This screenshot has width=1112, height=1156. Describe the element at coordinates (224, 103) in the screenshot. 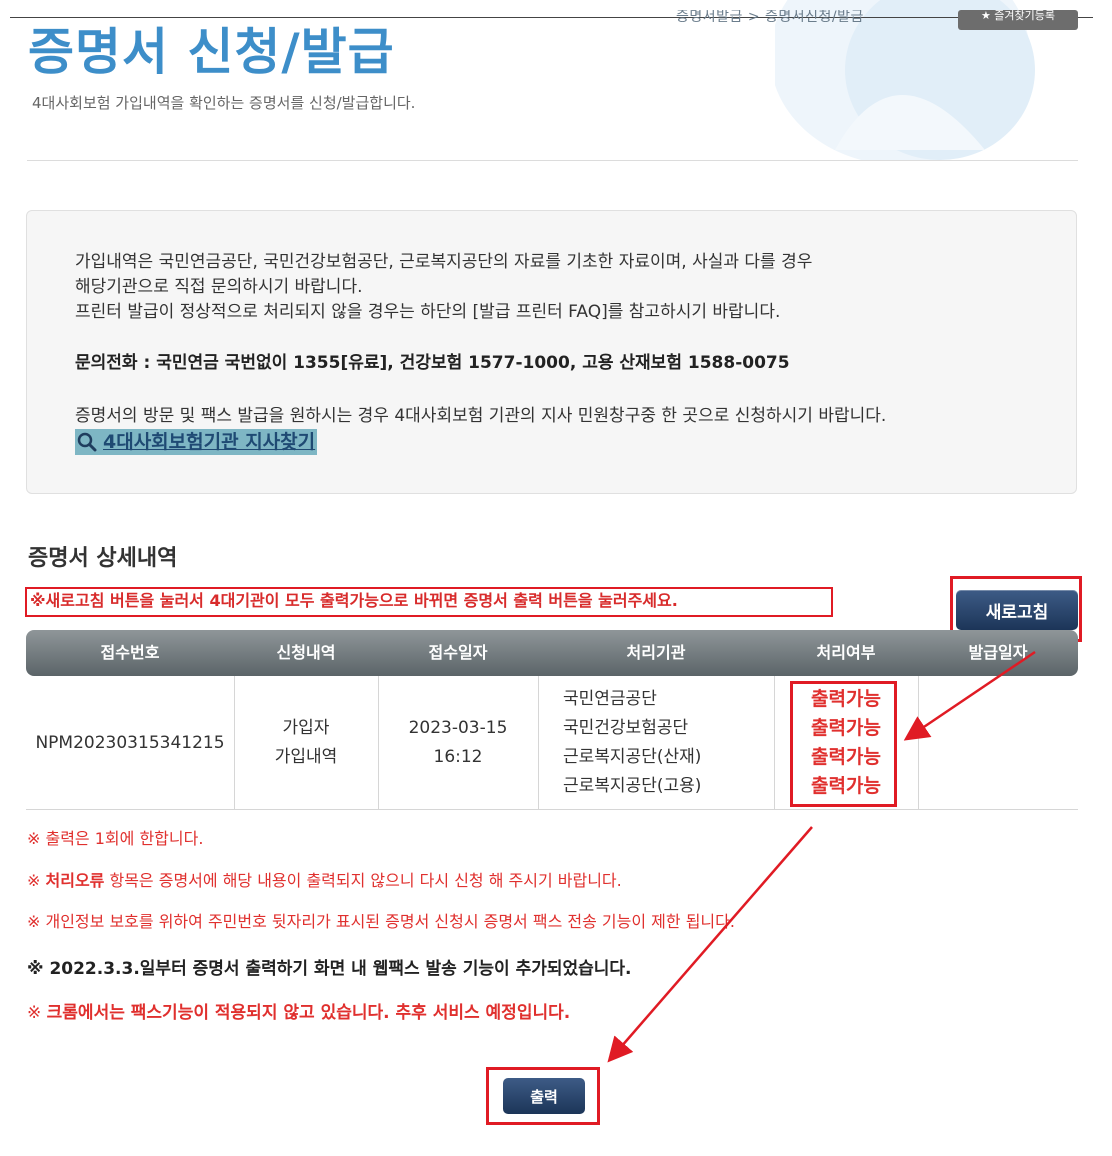

I see `page-subtitle: 4대사회보험 가입내역을 확인하는 증명서를 신청/발급합니다.` at that location.